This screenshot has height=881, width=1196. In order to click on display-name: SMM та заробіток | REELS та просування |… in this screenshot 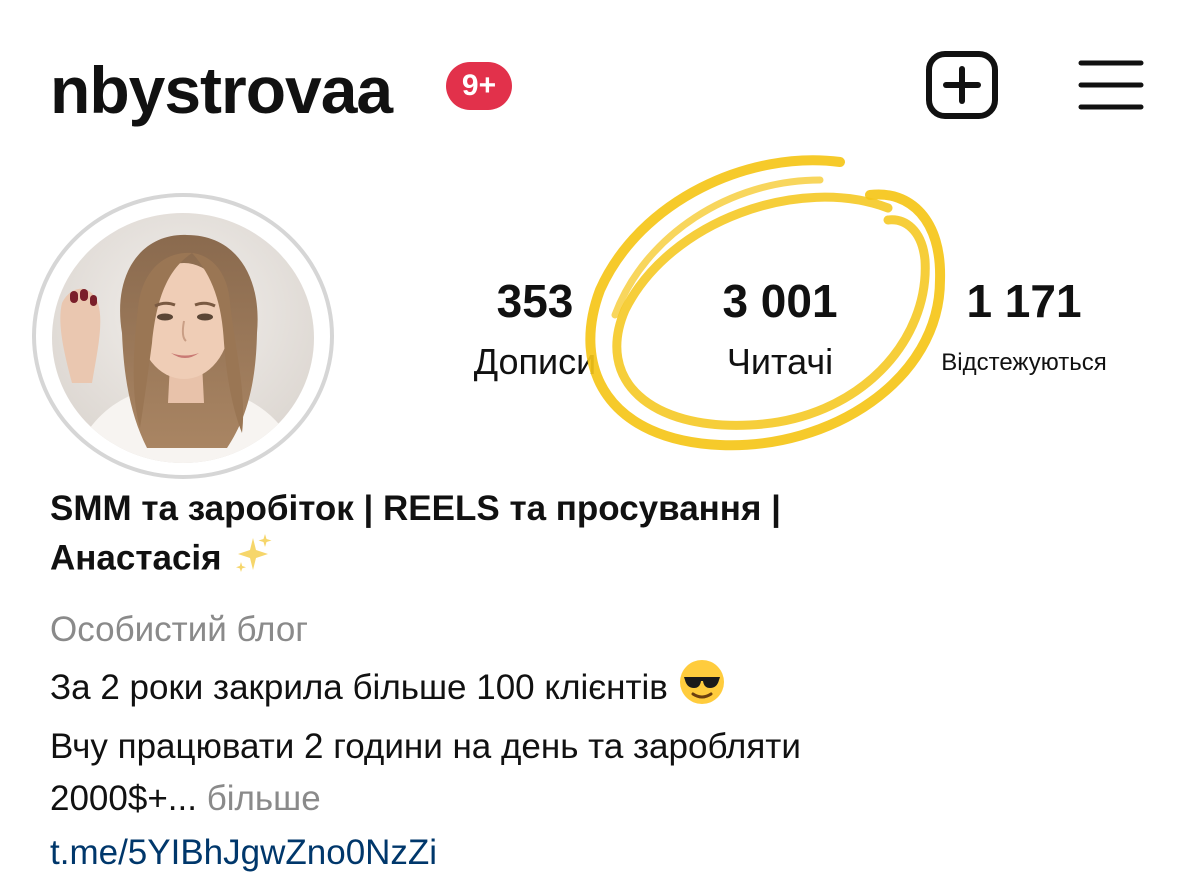, I will do `click(600, 537)`.